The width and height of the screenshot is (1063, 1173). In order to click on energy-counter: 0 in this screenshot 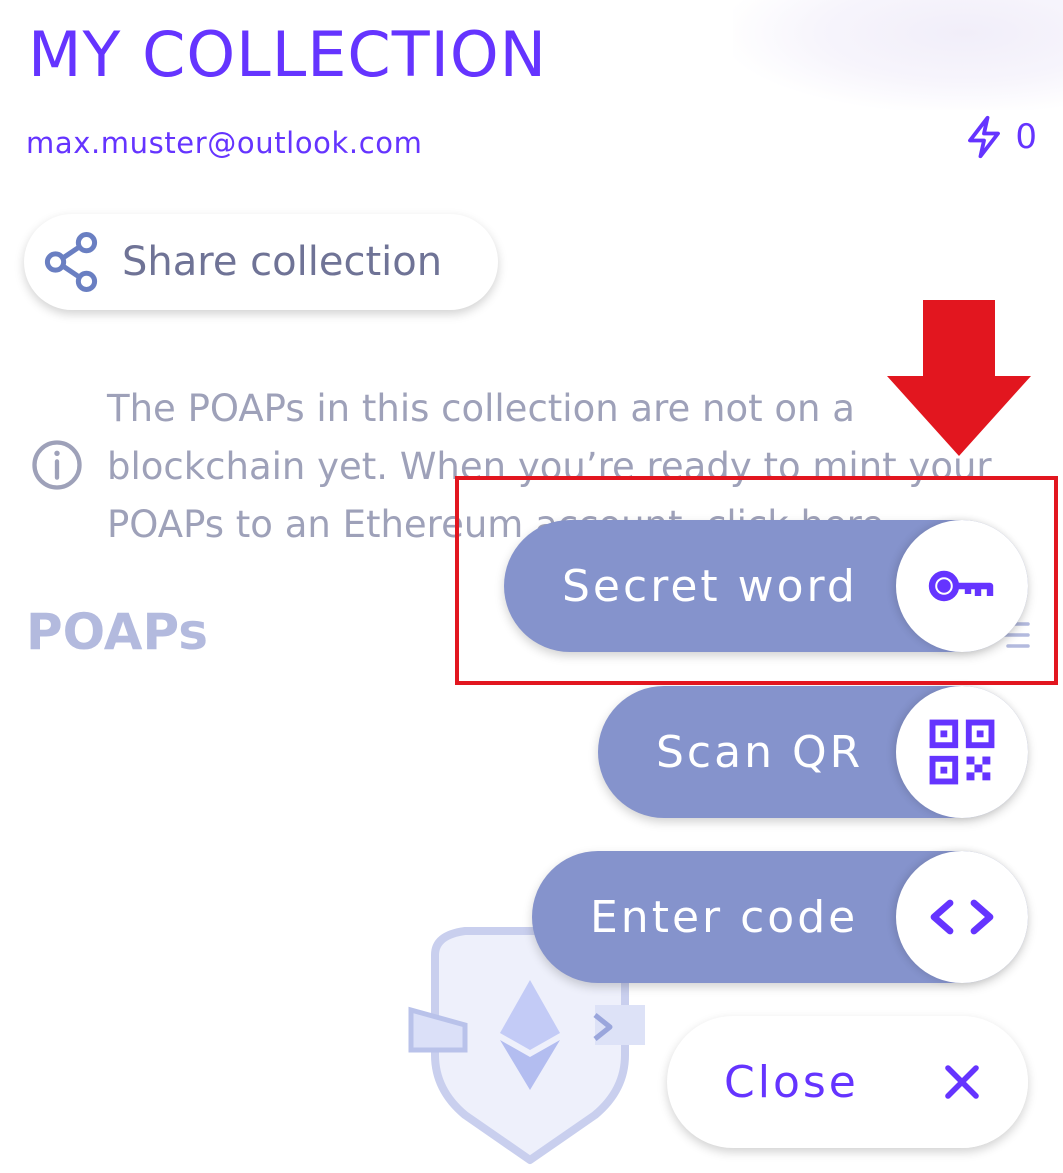, I will do `click(1000, 137)`.